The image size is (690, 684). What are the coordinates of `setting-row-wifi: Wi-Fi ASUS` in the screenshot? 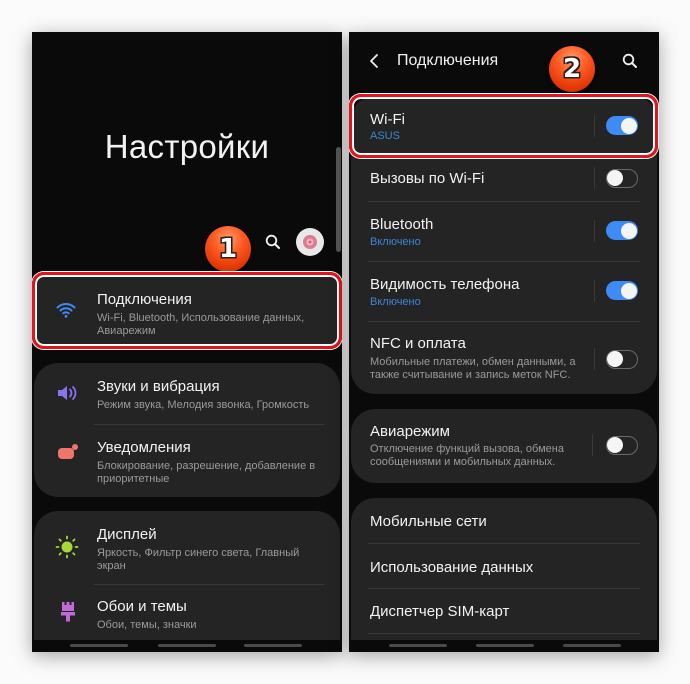 It's located at (504, 126).